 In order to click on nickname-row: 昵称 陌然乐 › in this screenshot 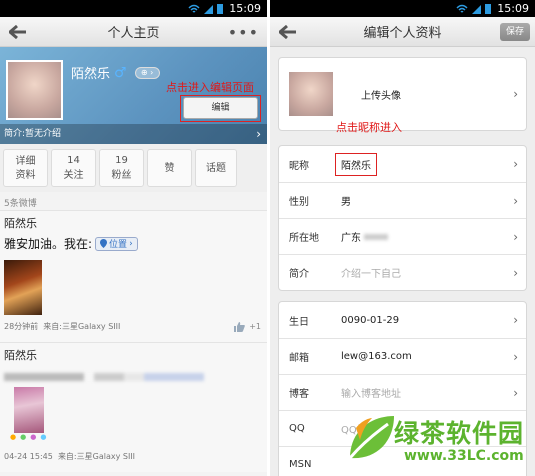, I will do `click(402, 164)`.